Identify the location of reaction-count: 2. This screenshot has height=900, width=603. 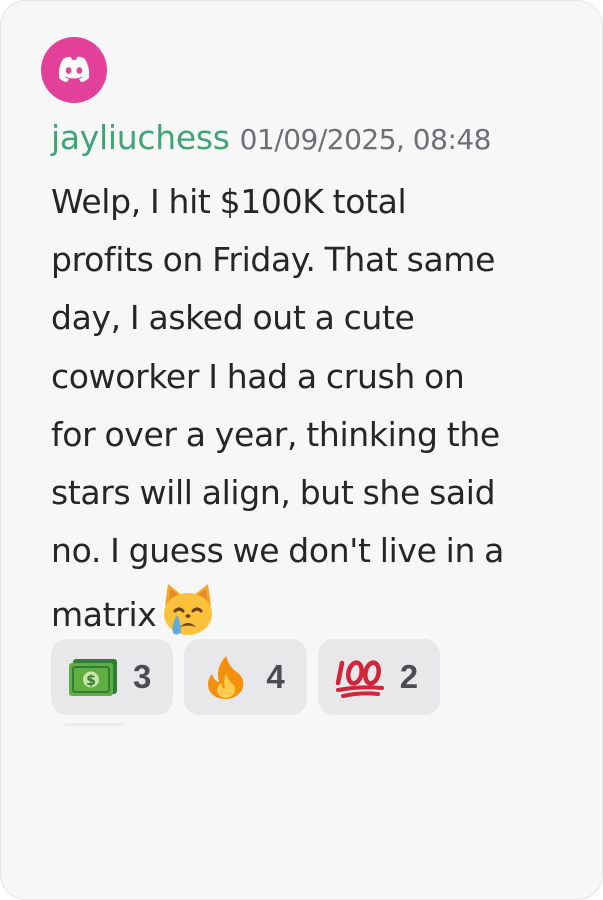
(409, 676).